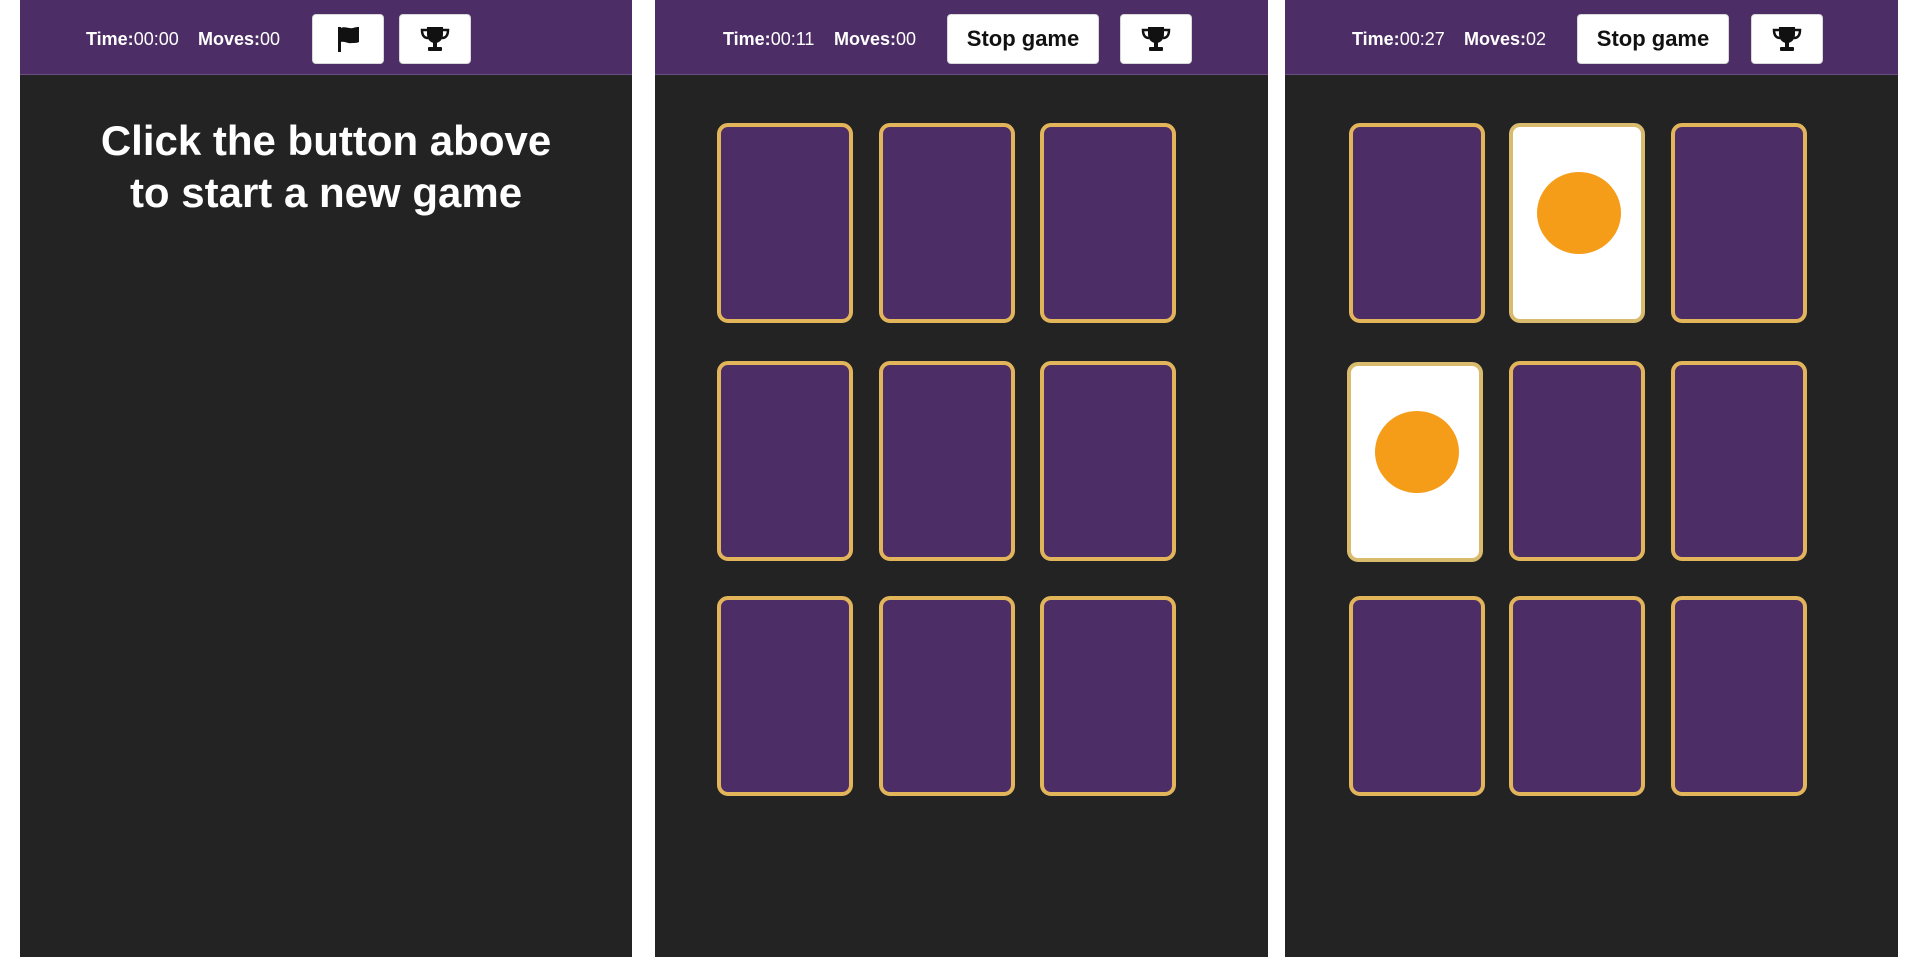 The width and height of the screenshot is (1920, 957). I want to click on start-game-button, so click(348, 39).